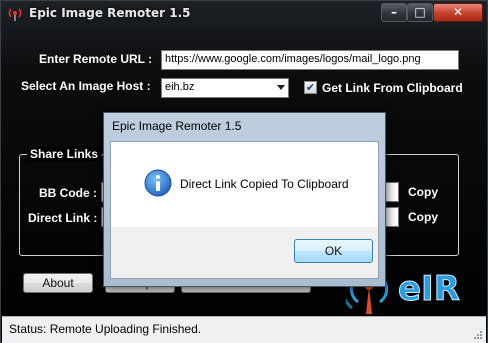 The image size is (488, 343). Describe the element at coordinates (177, 126) in the screenshot. I see `dialog-title: Epic Image Remoter 1.5` at that location.